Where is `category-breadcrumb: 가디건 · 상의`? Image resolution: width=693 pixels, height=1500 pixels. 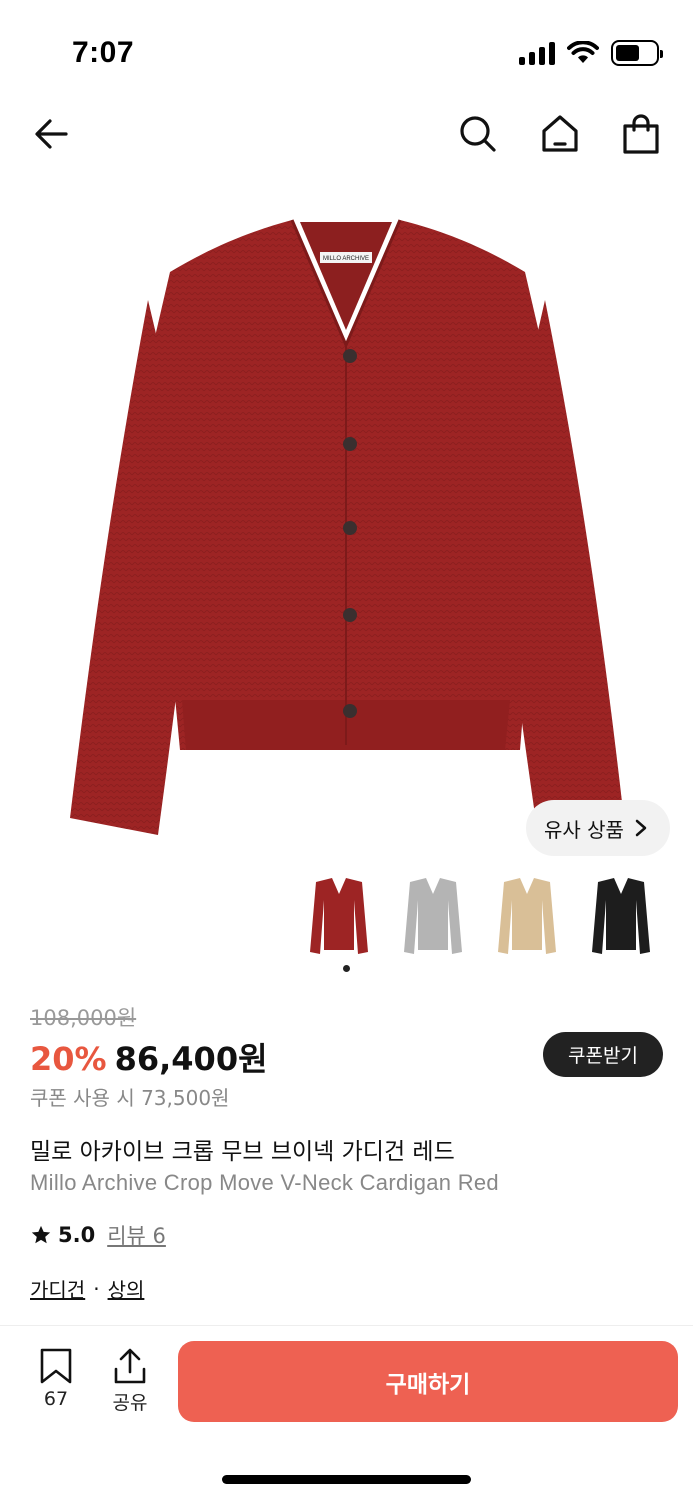
category-breadcrumb: 가디건 · 상의 is located at coordinates (87, 1288).